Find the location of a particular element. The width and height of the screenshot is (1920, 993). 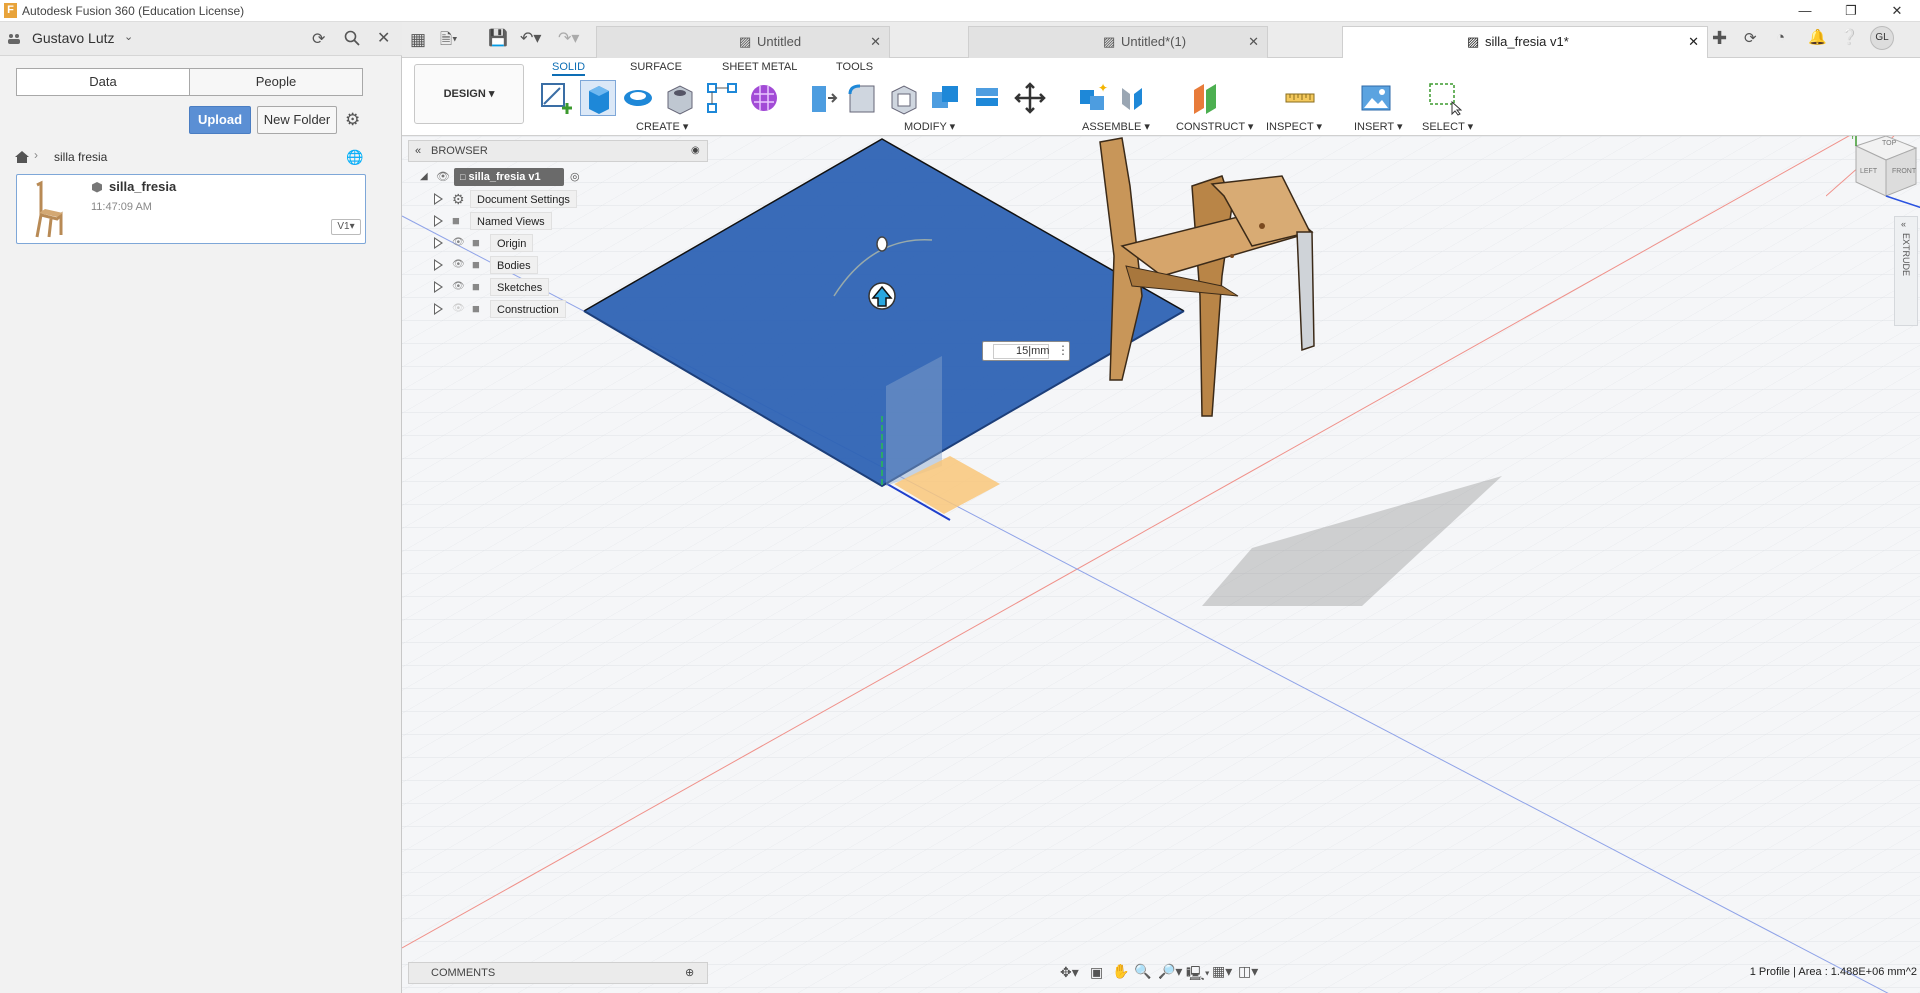

expand-panel-icon: « is located at coordinates (1903, 224).